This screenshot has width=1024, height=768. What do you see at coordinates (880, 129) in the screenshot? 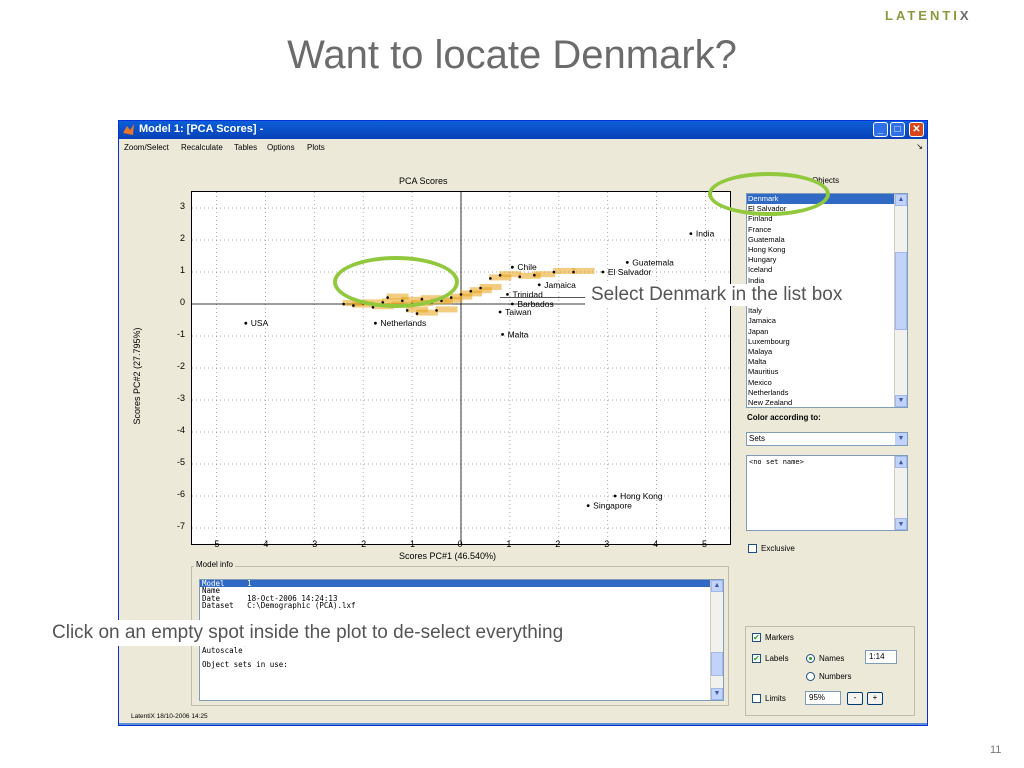
I see `minimize-button: _` at bounding box center [880, 129].